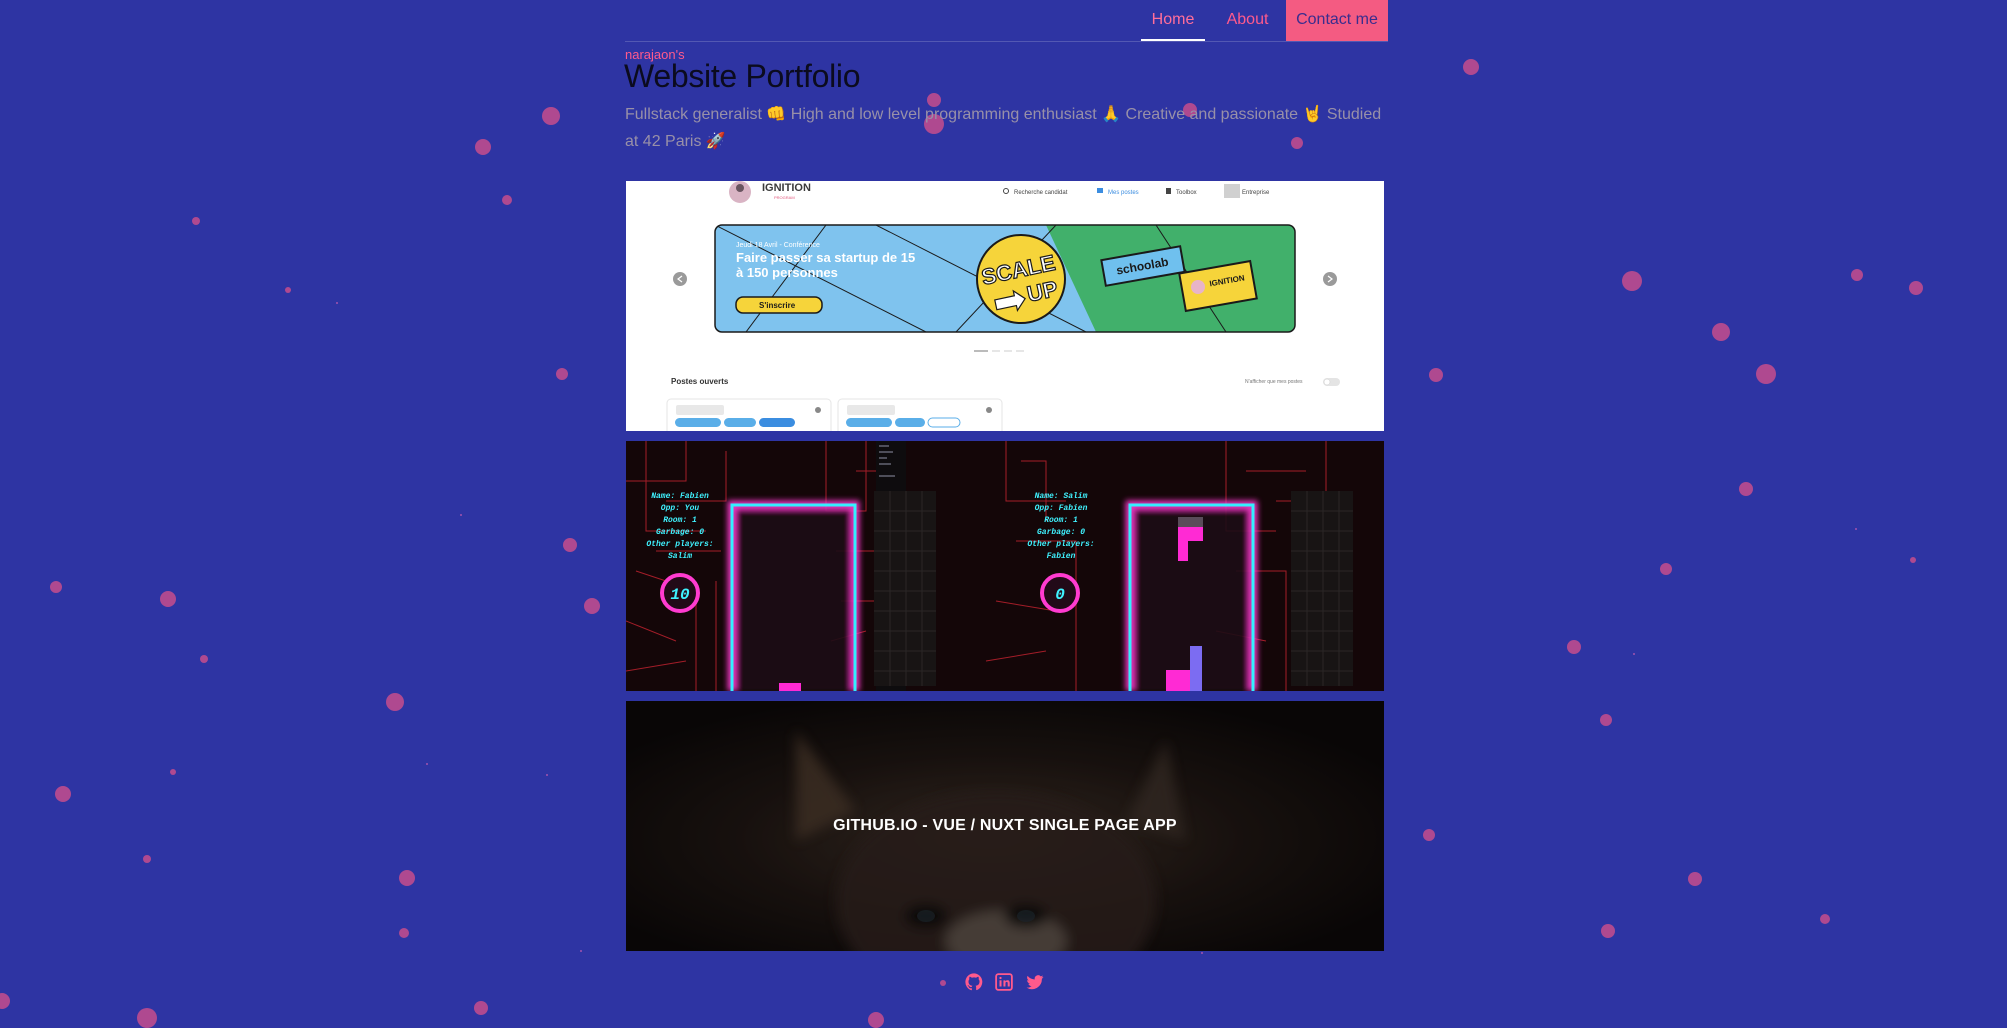 The width and height of the screenshot is (2007, 1028). Describe the element at coordinates (1060, 544) in the screenshot. I see `scoreboard-right-line: Other players:` at that location.